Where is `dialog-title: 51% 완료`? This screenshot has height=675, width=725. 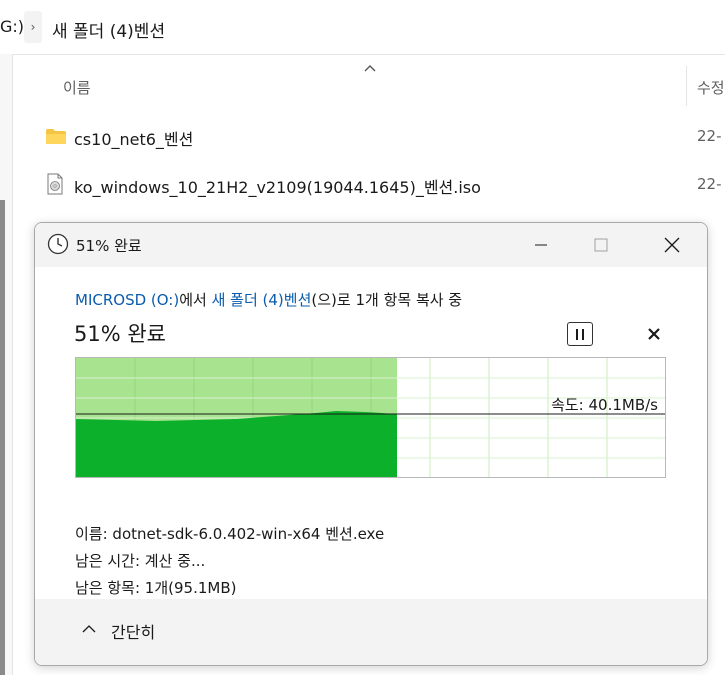
dialog-title: 51% 완료 is located at coordinates (109, 246).